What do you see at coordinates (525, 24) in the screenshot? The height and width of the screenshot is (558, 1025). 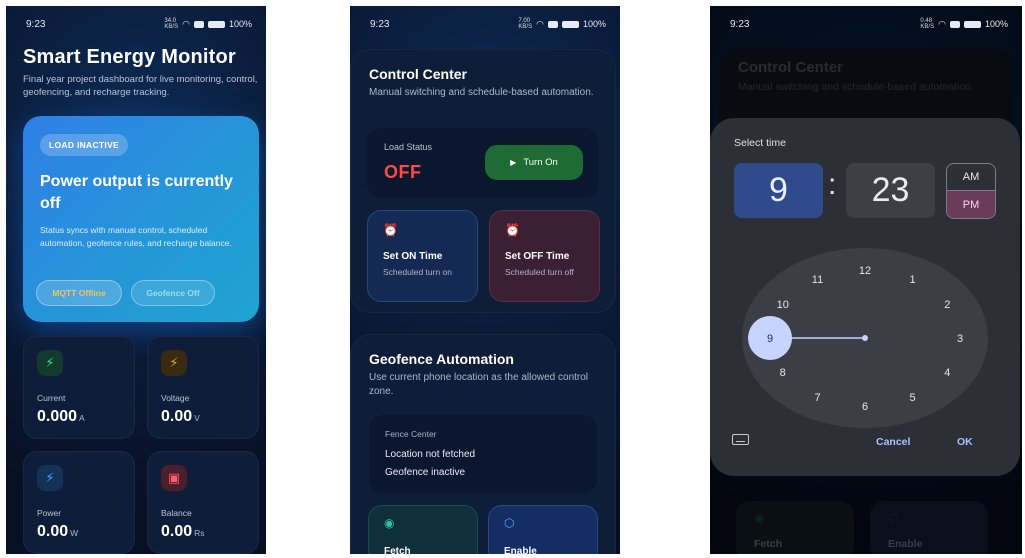 I see `network-speed: 7.00 KB/S` at bounding box center [525, 24].